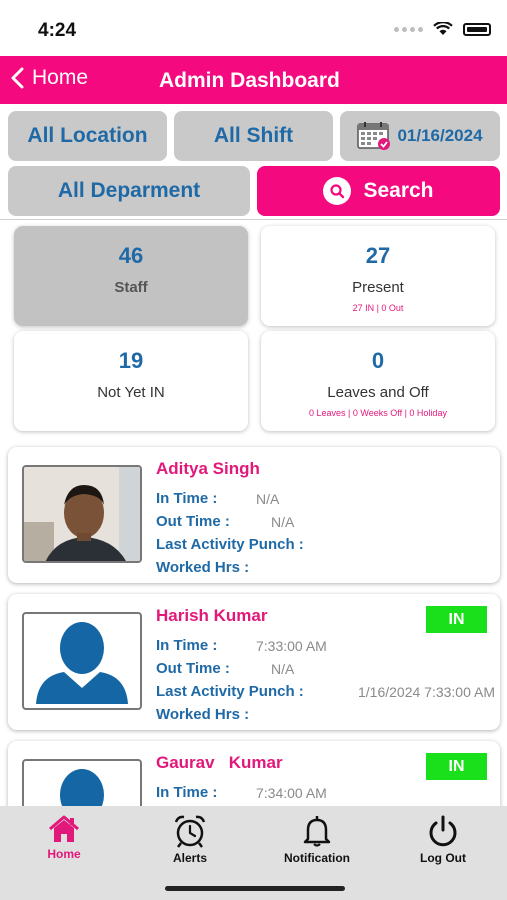 Image resolution: width=507 pixels, height=900 pixels. I want to click on cellular-signal-icon, so click(408, 29).